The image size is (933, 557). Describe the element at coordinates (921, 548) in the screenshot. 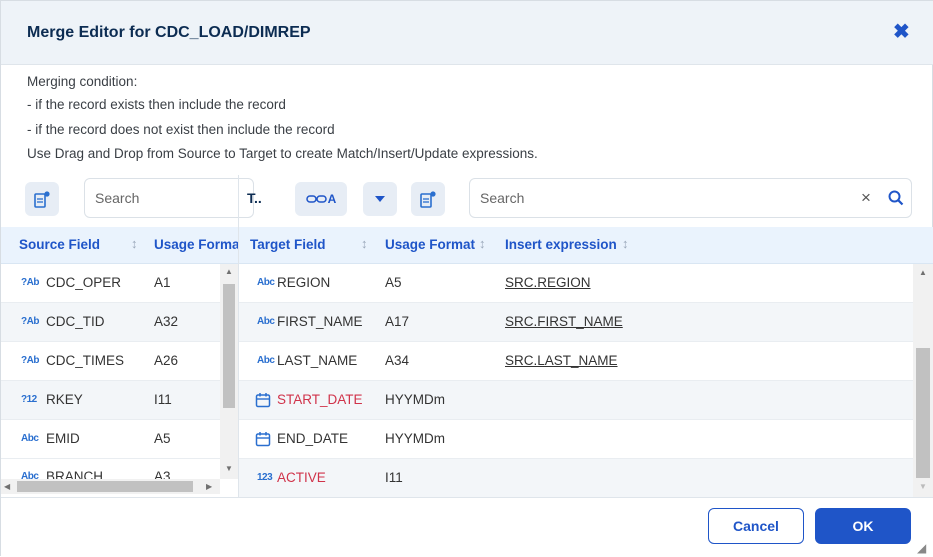

I see `resize-grip-icon: ◢` at that location.